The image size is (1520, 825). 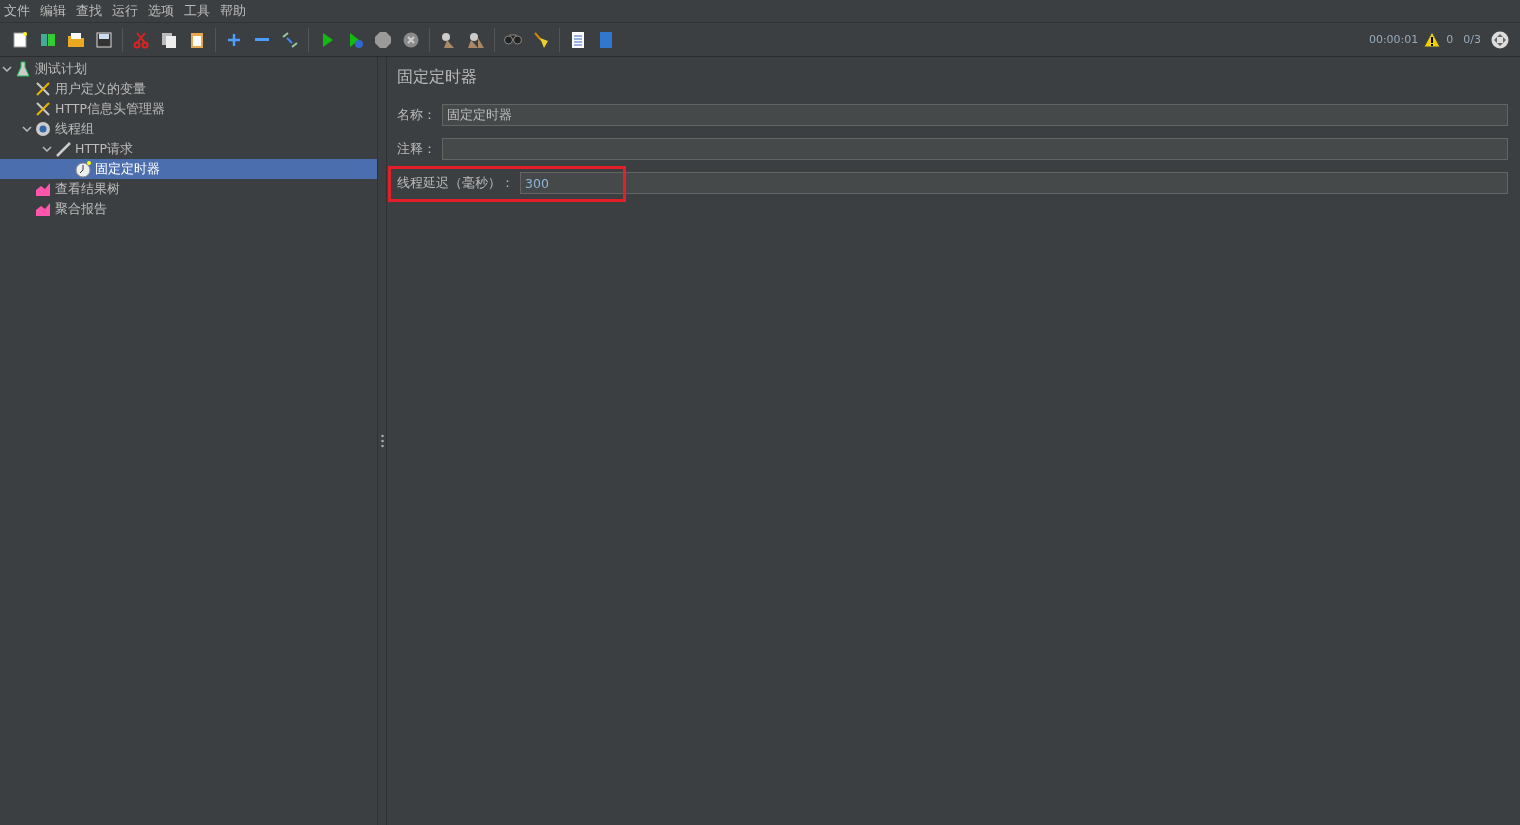 I want to click on field-label: 名称：, so click(x=416, y=115).